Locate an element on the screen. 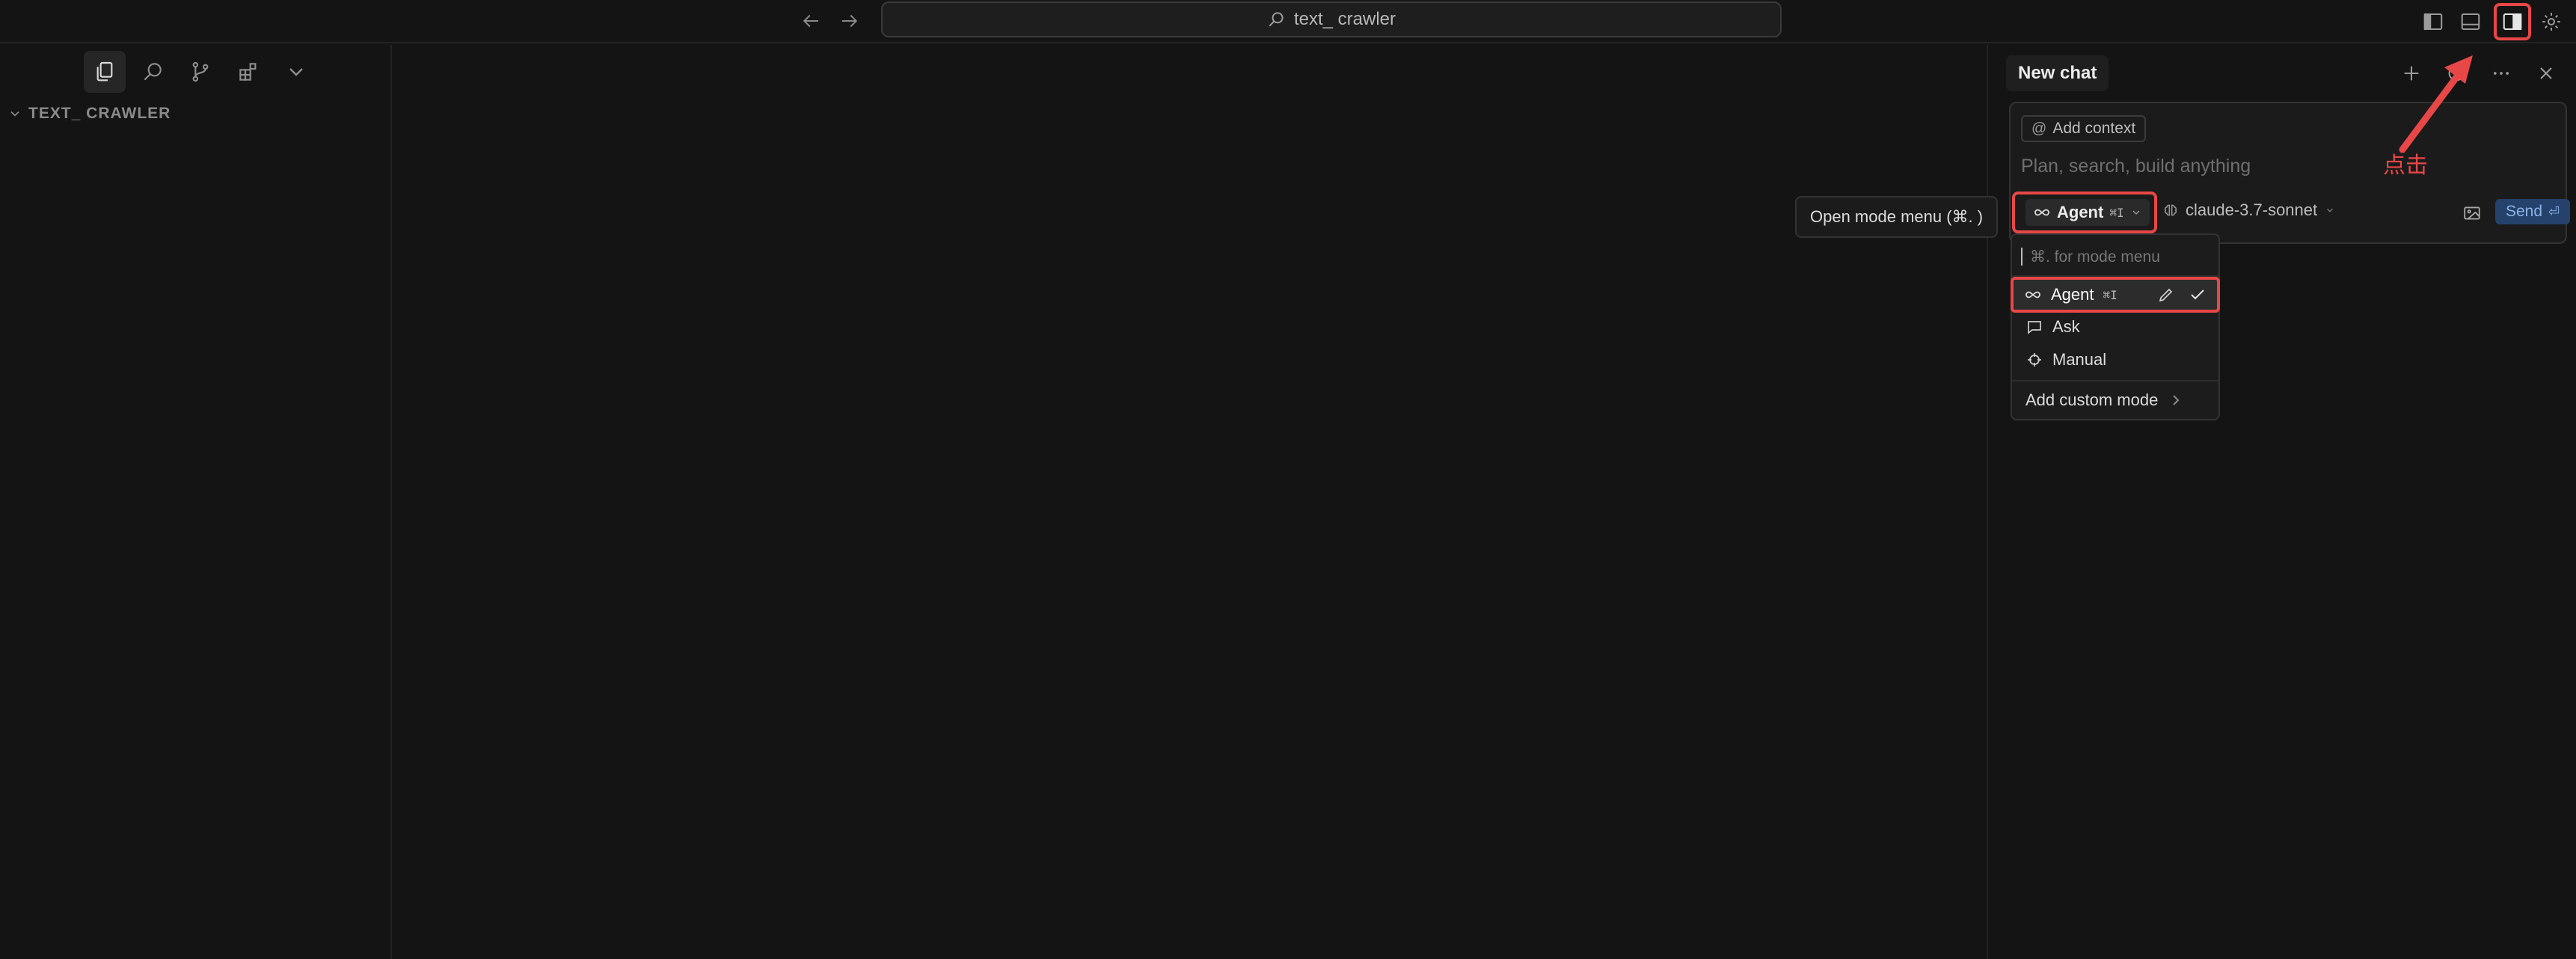  more-views-button is located at coordinates (296, 72).